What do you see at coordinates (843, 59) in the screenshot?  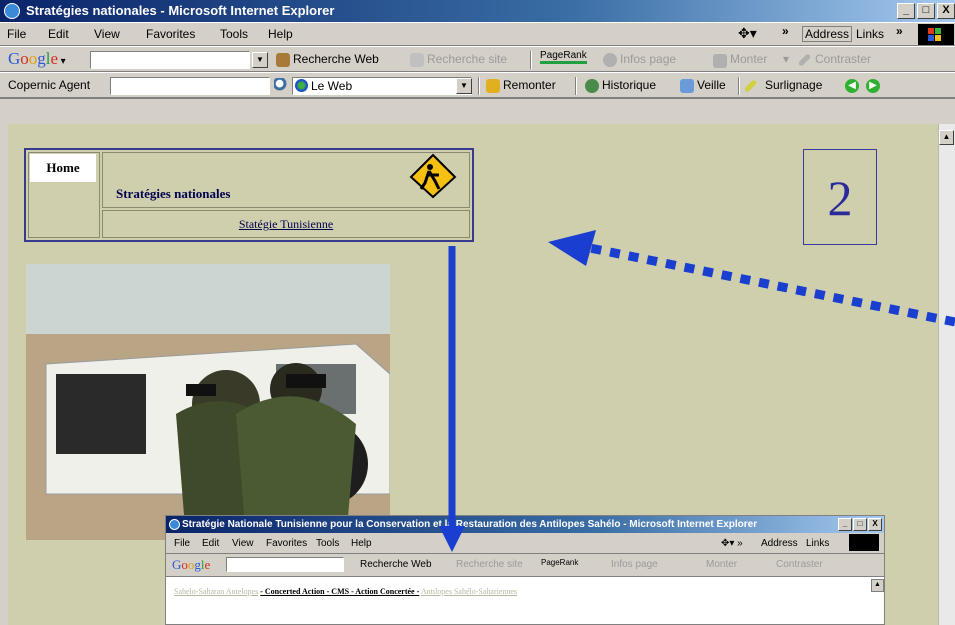 I see `contrast-button: Contraster` at bounding box center [843, 59].